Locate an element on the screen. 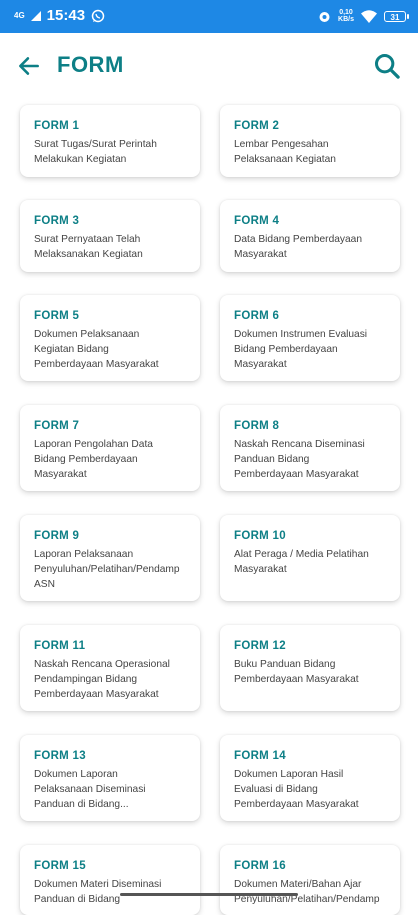 The width and height of the screenshot is (418, 915). form-description: Lembar Pengesahan Pelaksanaan Kegiatan is located at coordinates (285, 152).